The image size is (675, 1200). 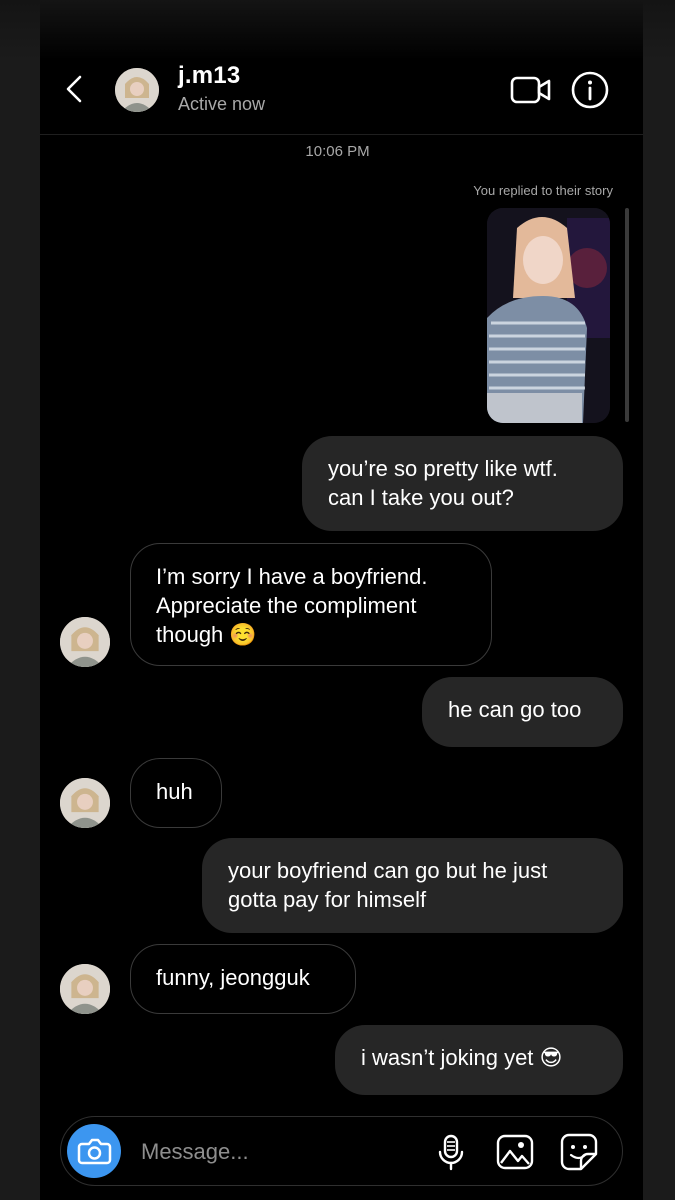 I want to click on chat-header: j.m13 Active now, so click(x=341, y=97).